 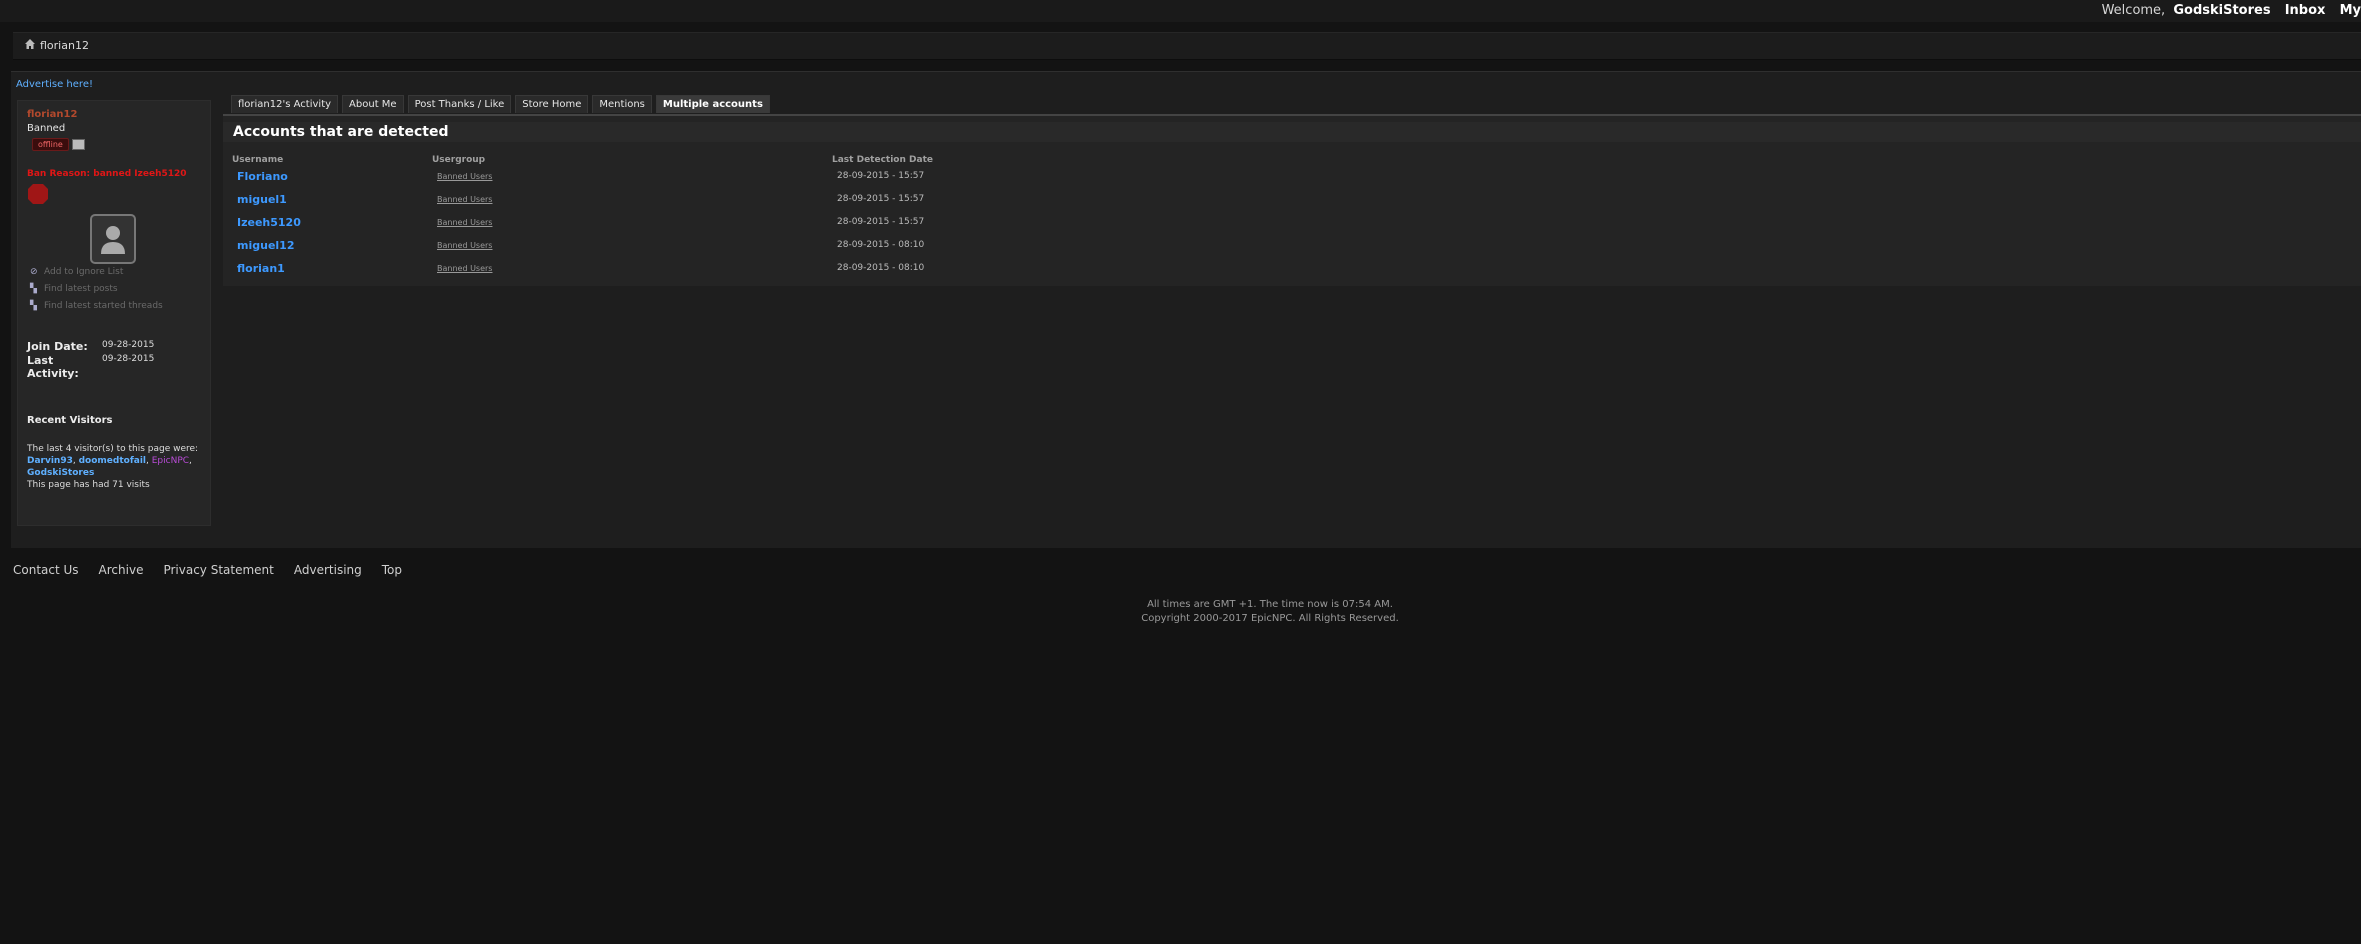 I want to click on column-header-username: Username, so click(x=258, y=160).